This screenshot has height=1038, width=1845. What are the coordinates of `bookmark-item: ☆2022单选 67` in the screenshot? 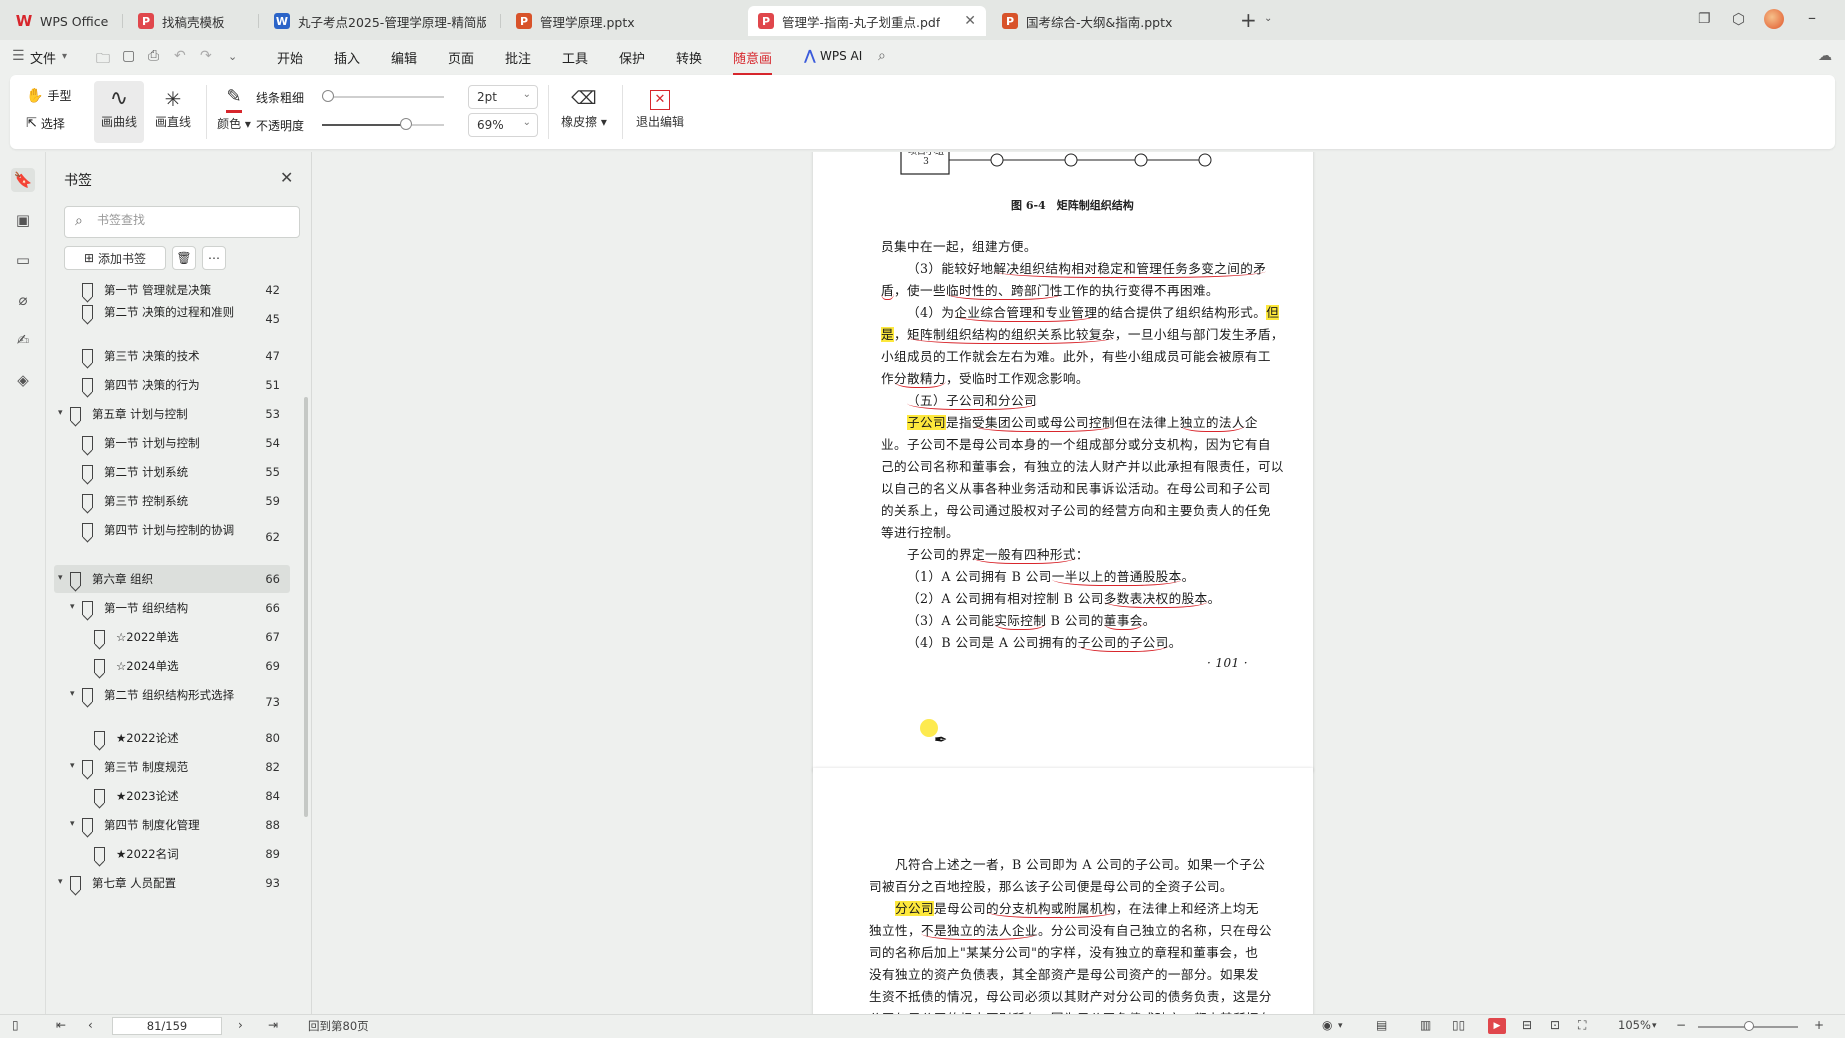 It's located at (172, 637).